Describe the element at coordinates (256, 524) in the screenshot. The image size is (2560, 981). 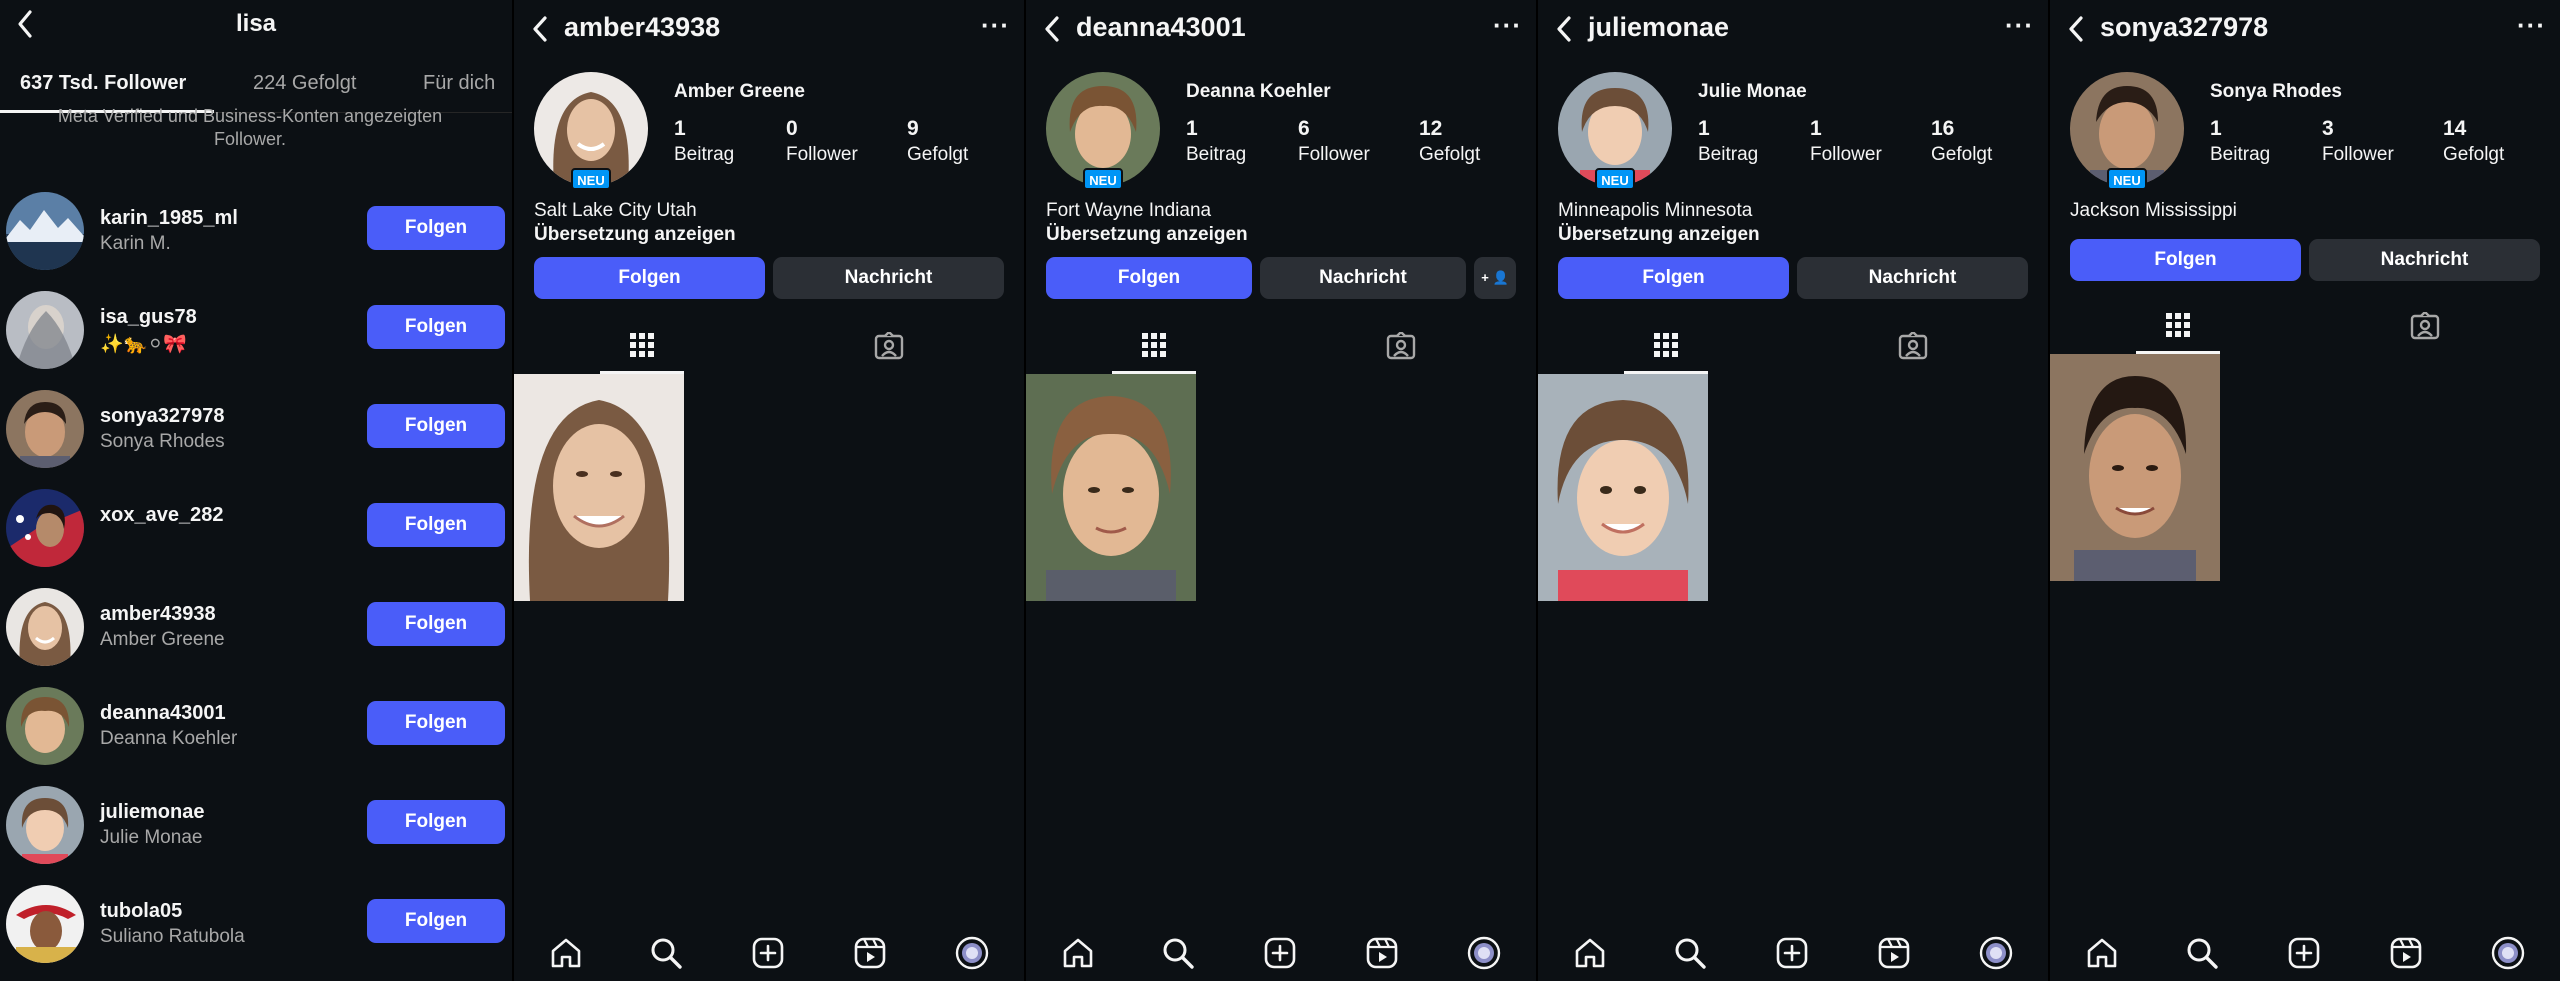
I see `list-item: xox_ave_282 Folgen` at that location.